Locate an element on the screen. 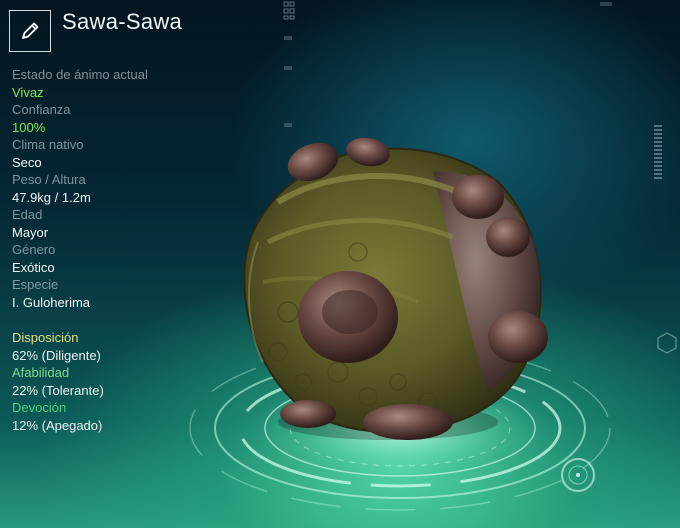 The height and width of the screenshot is (528, 680). hud-side-ticks is located at coordinates (658, 152).